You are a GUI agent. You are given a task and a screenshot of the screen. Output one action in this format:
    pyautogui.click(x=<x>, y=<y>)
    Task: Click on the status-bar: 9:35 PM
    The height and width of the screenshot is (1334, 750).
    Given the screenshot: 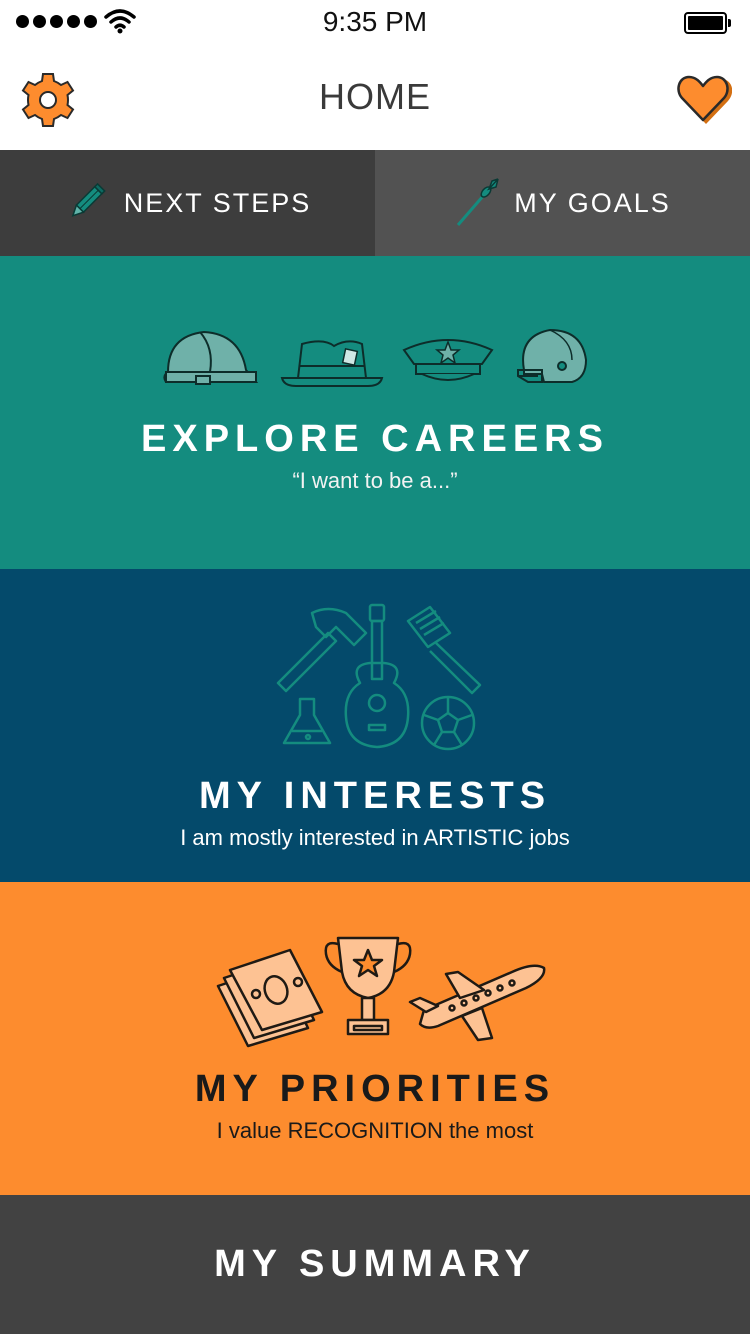 What is the action you would take?
    pyautogui.click(x=375, y=22)
    